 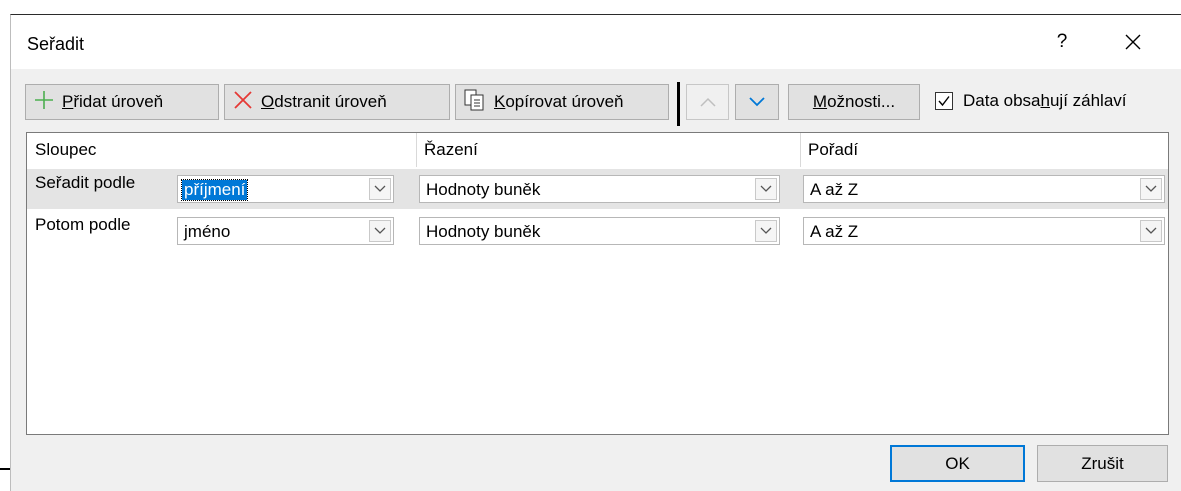 I want to click on arrow-down-icon, so click(x=757, y=102).